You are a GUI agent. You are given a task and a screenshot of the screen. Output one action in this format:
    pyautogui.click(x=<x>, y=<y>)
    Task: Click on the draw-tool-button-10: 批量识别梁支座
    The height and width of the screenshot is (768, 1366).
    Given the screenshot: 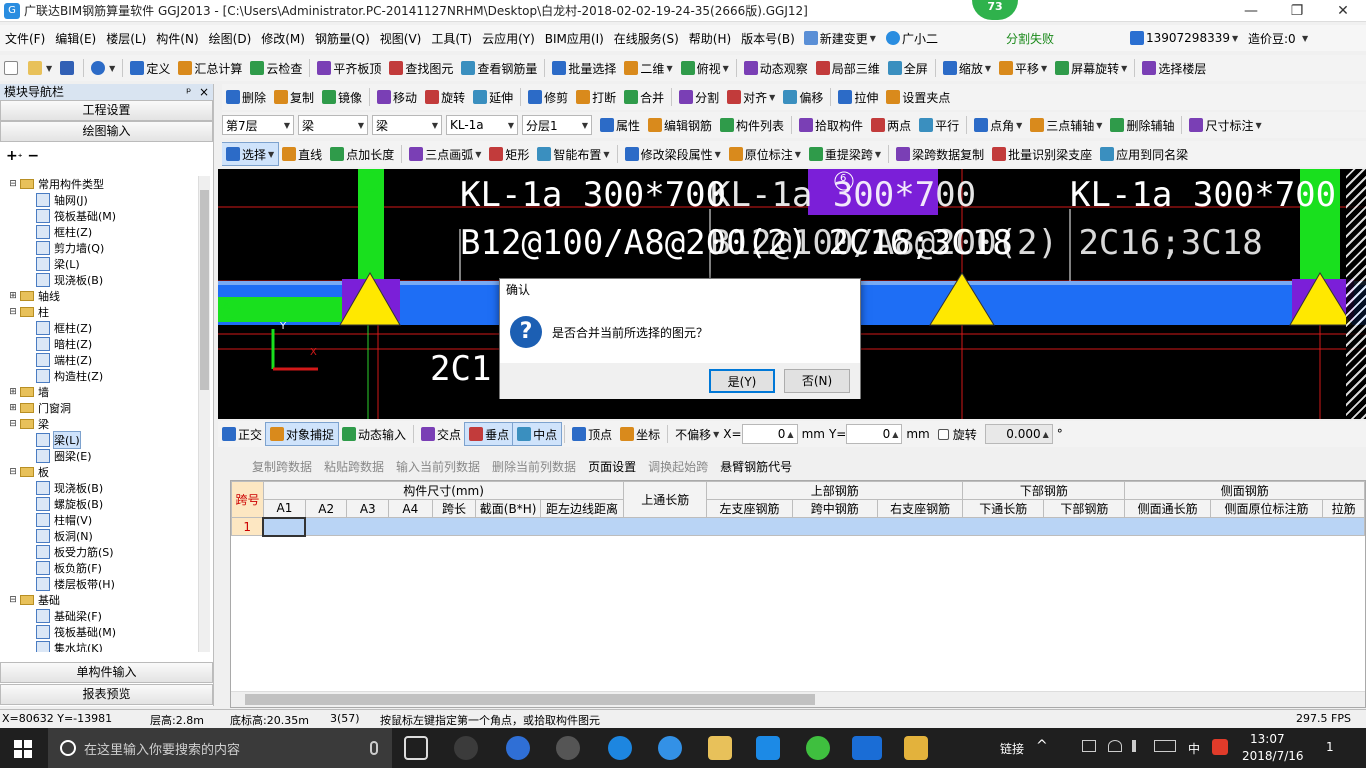 What is the action you would take?
    pyautogui.click(x=1042, y=154)
    